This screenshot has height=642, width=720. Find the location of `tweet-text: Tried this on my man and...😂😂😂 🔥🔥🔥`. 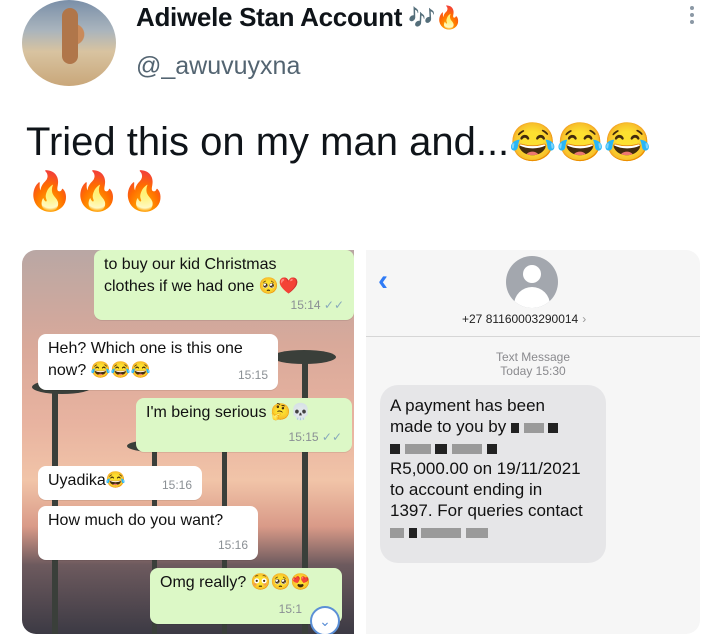

tweet-text: Tried this on my man and...😂😂😂 🔥🔥🔥 is located at coordinates (366, 167).